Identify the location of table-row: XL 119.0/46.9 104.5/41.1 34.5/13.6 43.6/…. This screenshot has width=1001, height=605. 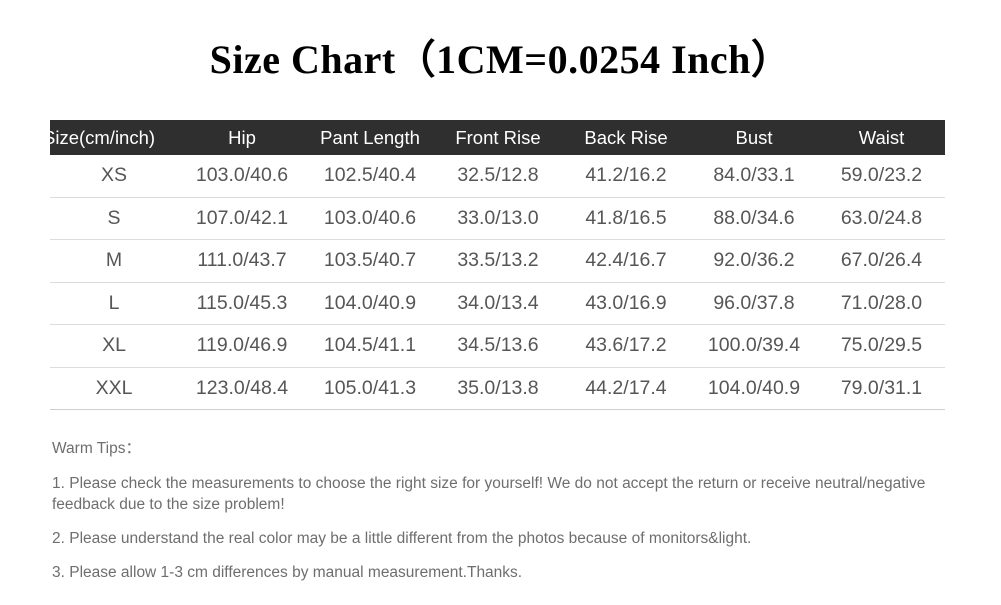
(497, 346).